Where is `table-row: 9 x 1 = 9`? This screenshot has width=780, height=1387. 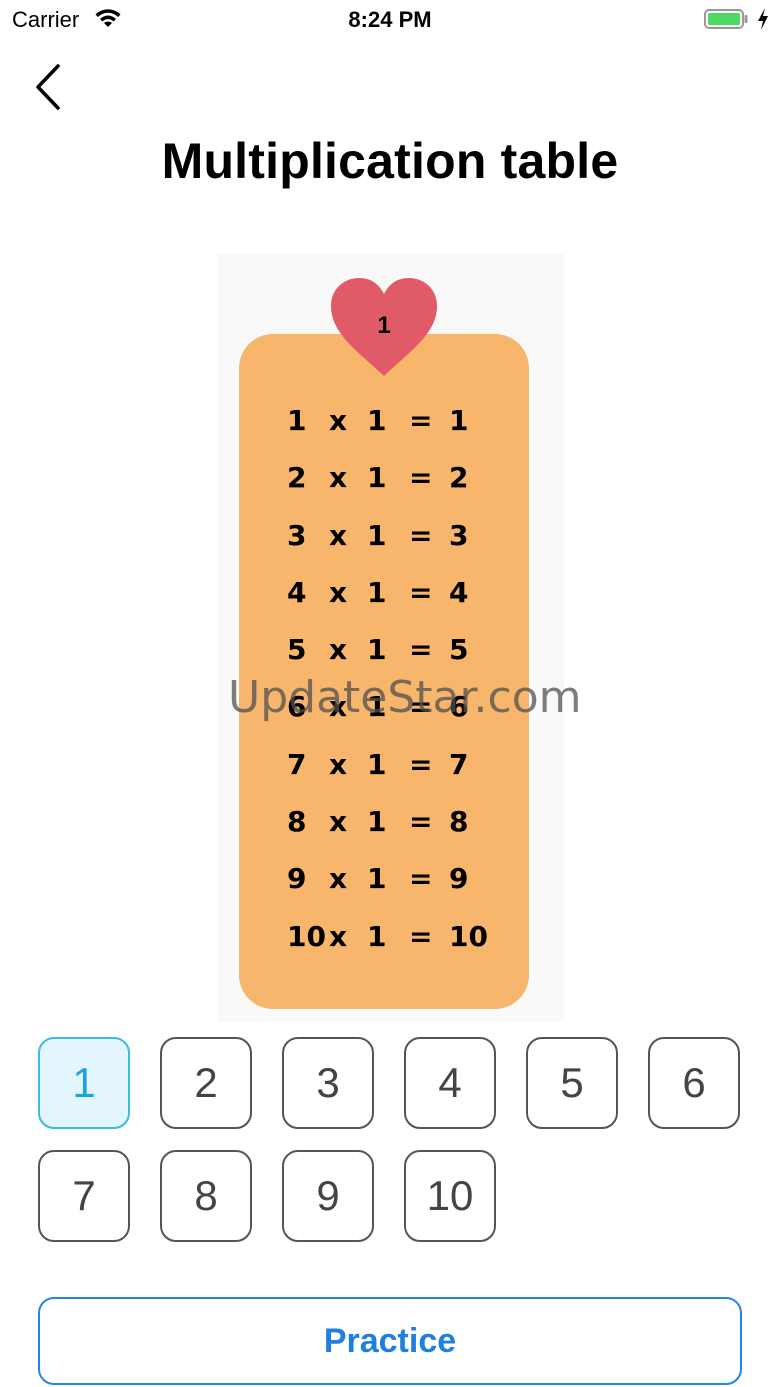 table-row: 9 x 1 = 9 is located at coordinates (397, 890).